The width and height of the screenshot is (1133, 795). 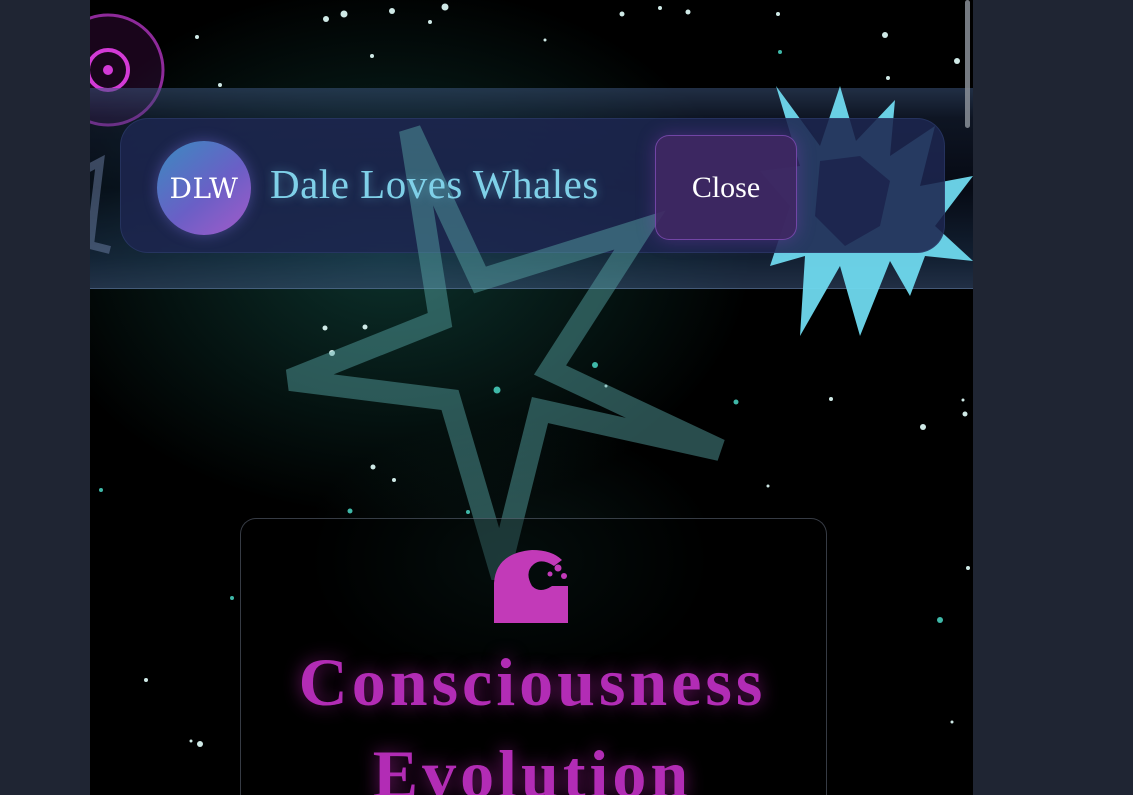 I want to click on card-title-line-1: Consciousness, so click(x=532, y=682).